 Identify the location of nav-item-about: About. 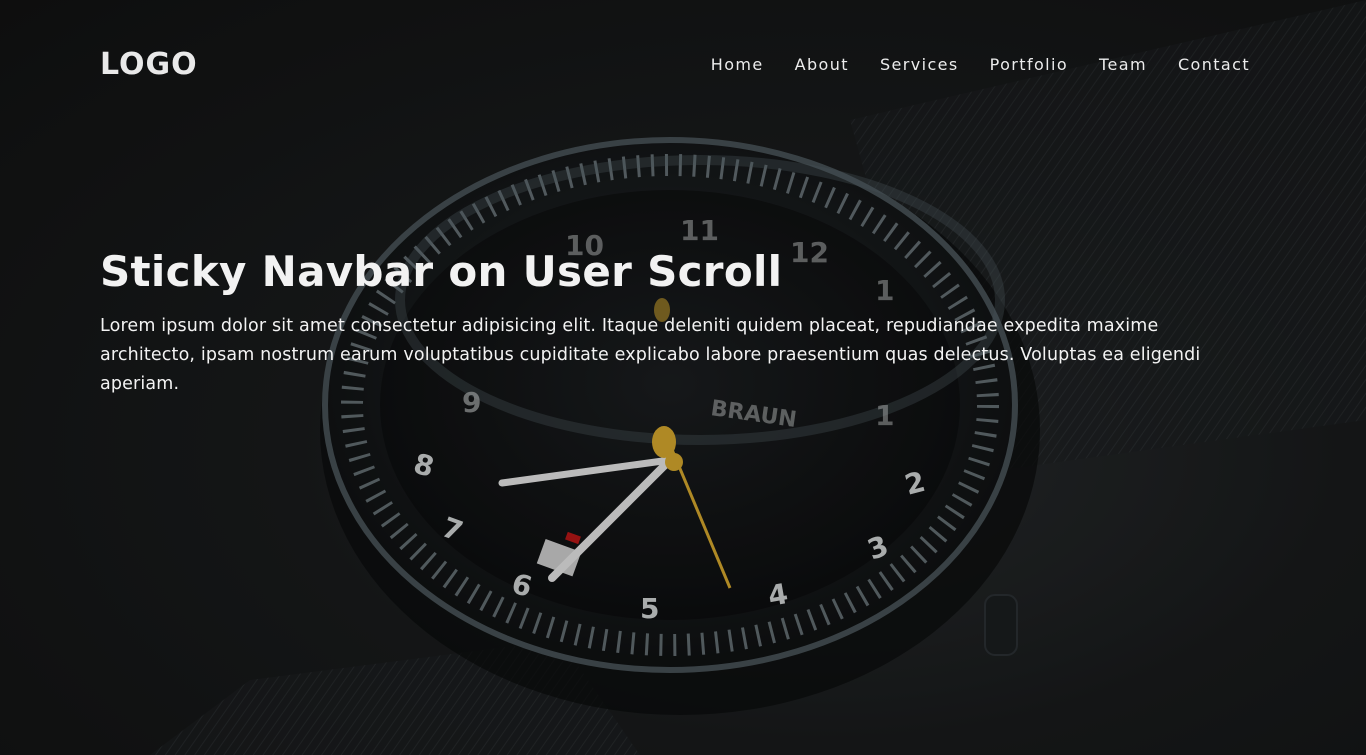
(822, 64).